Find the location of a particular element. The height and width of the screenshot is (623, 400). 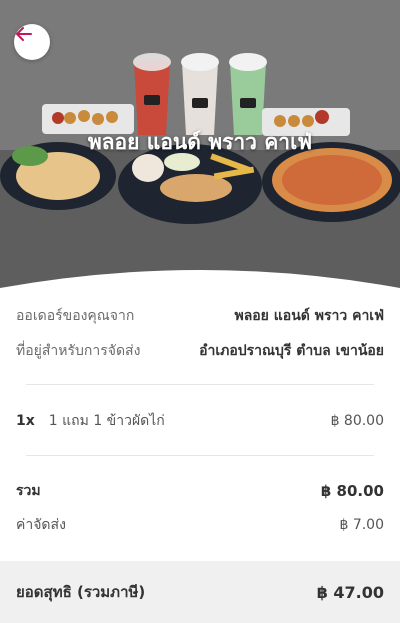

order-from-row: ออเดอร์ของคุณจาก พลอย แอนด์ พราว คาเฟ่ is located at coordinates (200, 316).